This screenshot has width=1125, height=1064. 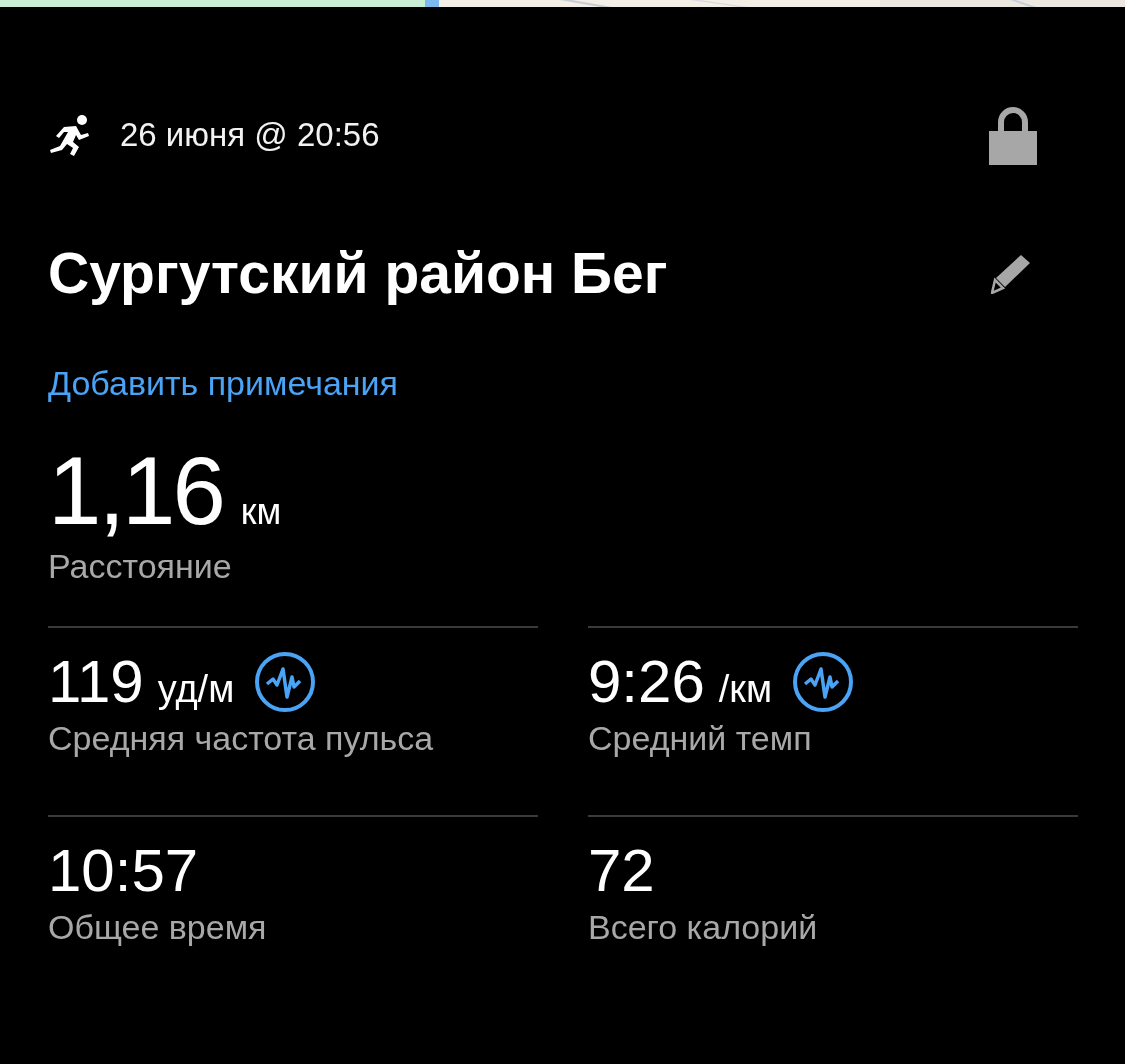 I want to click on stat-value: 72, so click(x=621, y=870).